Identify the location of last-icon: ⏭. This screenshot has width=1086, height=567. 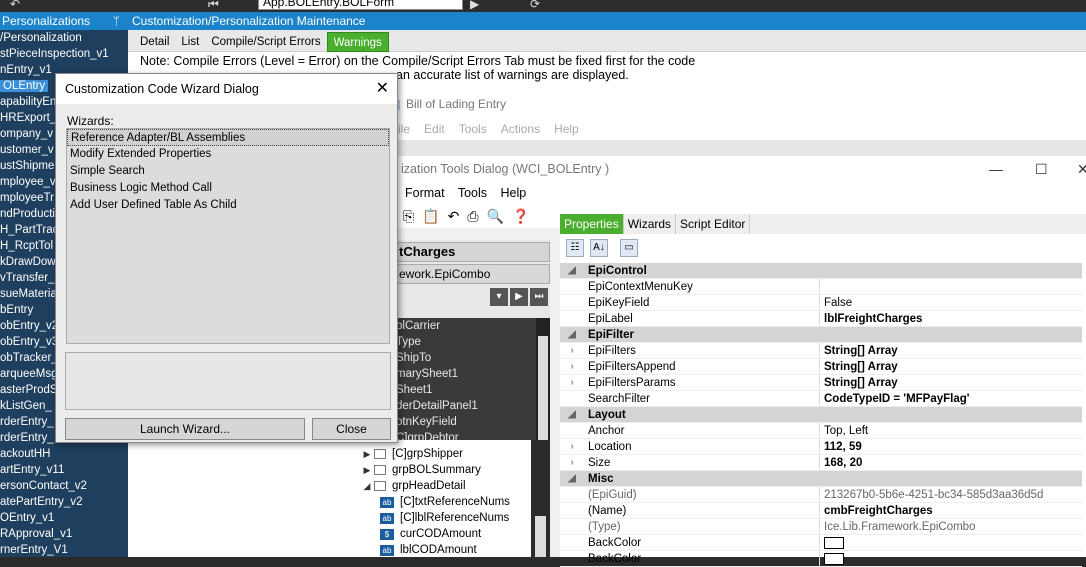
(539, 297).